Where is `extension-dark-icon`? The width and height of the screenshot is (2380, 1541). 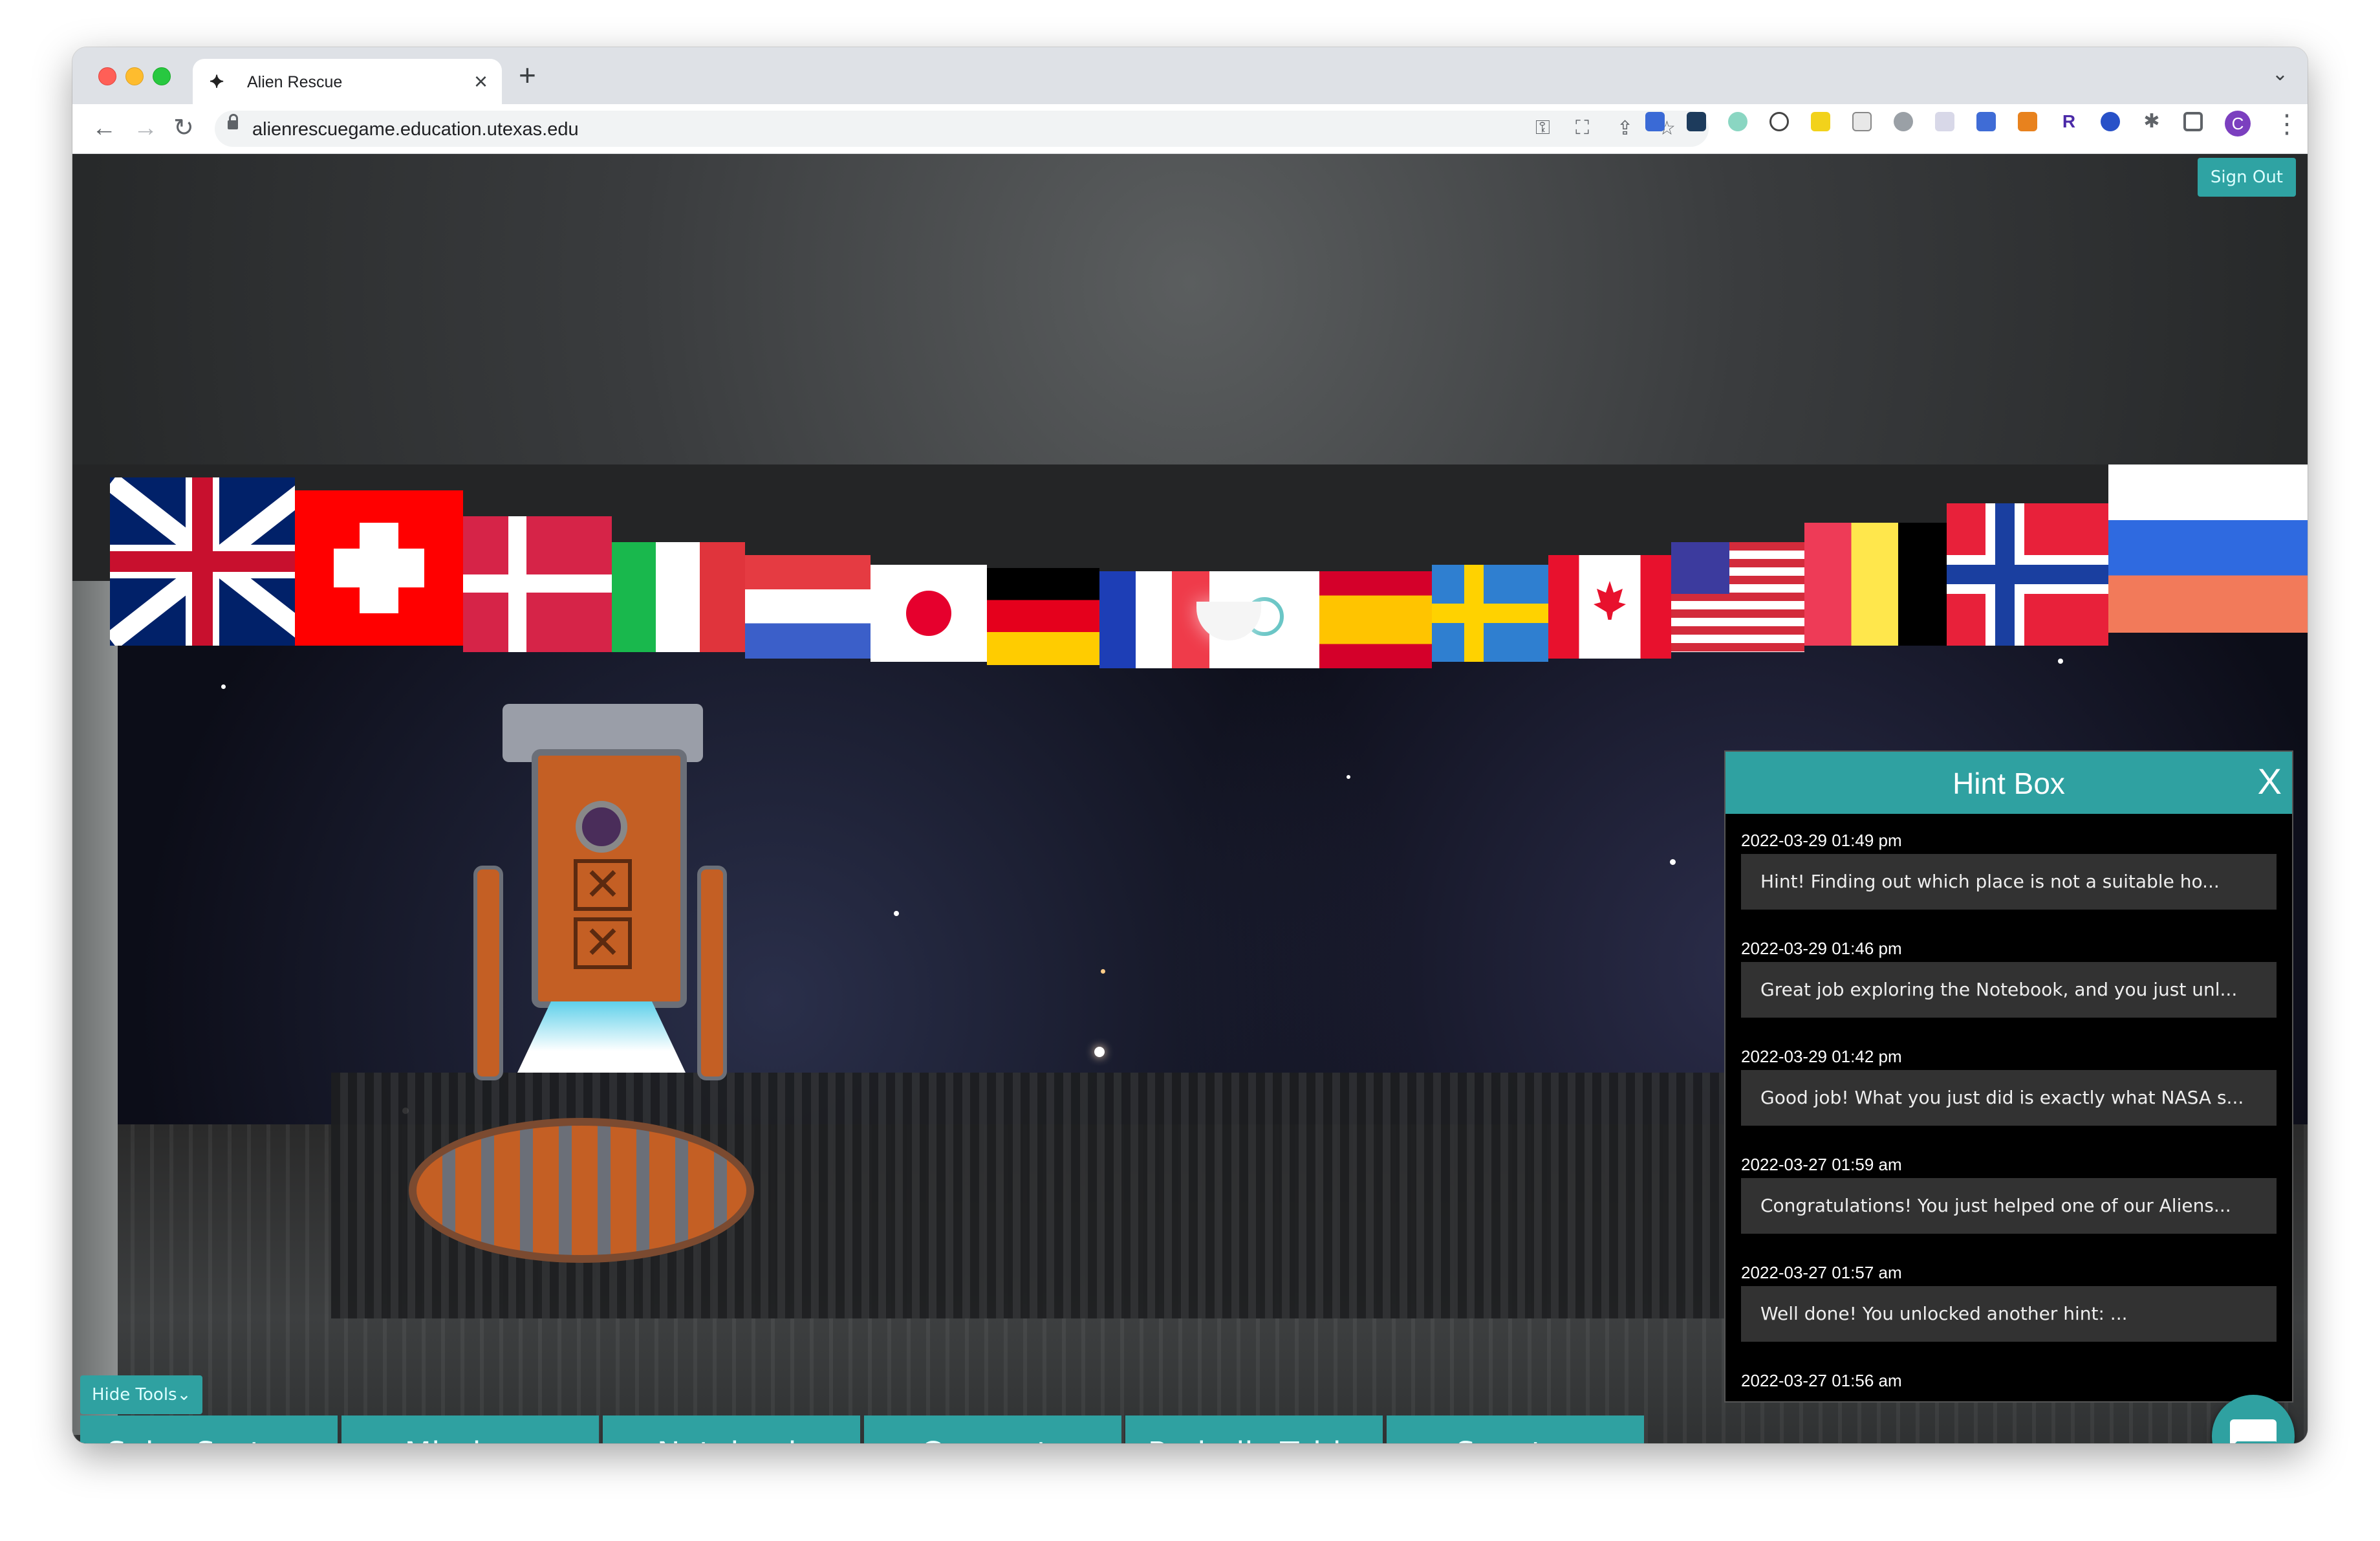 extension-dark-icon is located at coordinates (1697, 121).